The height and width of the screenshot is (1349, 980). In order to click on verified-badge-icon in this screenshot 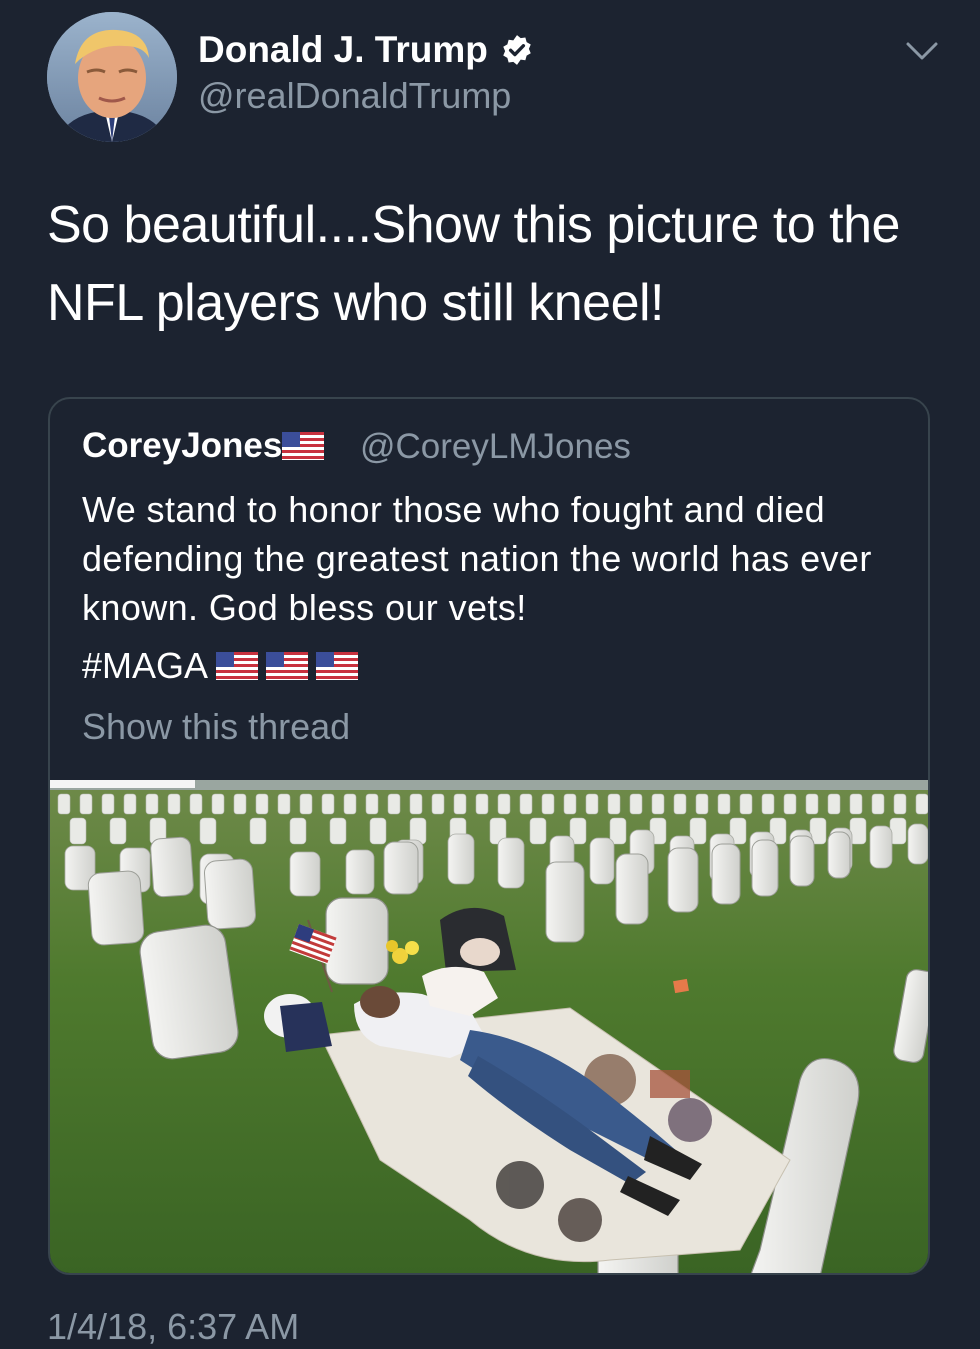, I will do `click(517, 50)`.